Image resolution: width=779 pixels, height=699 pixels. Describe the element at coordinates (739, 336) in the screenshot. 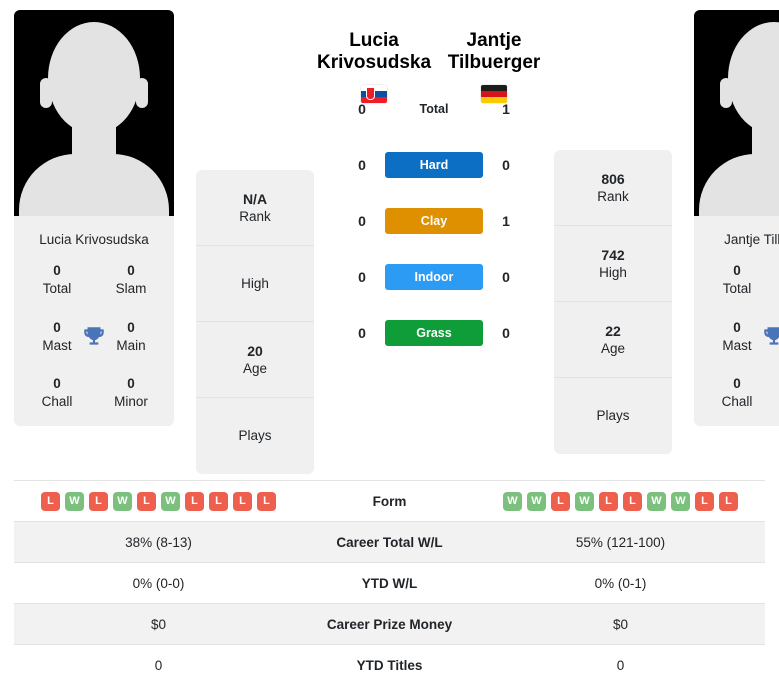

I see `right-player-titles-grid: 0 Total 0 Slam 0 Mast 0 Main` at that location.